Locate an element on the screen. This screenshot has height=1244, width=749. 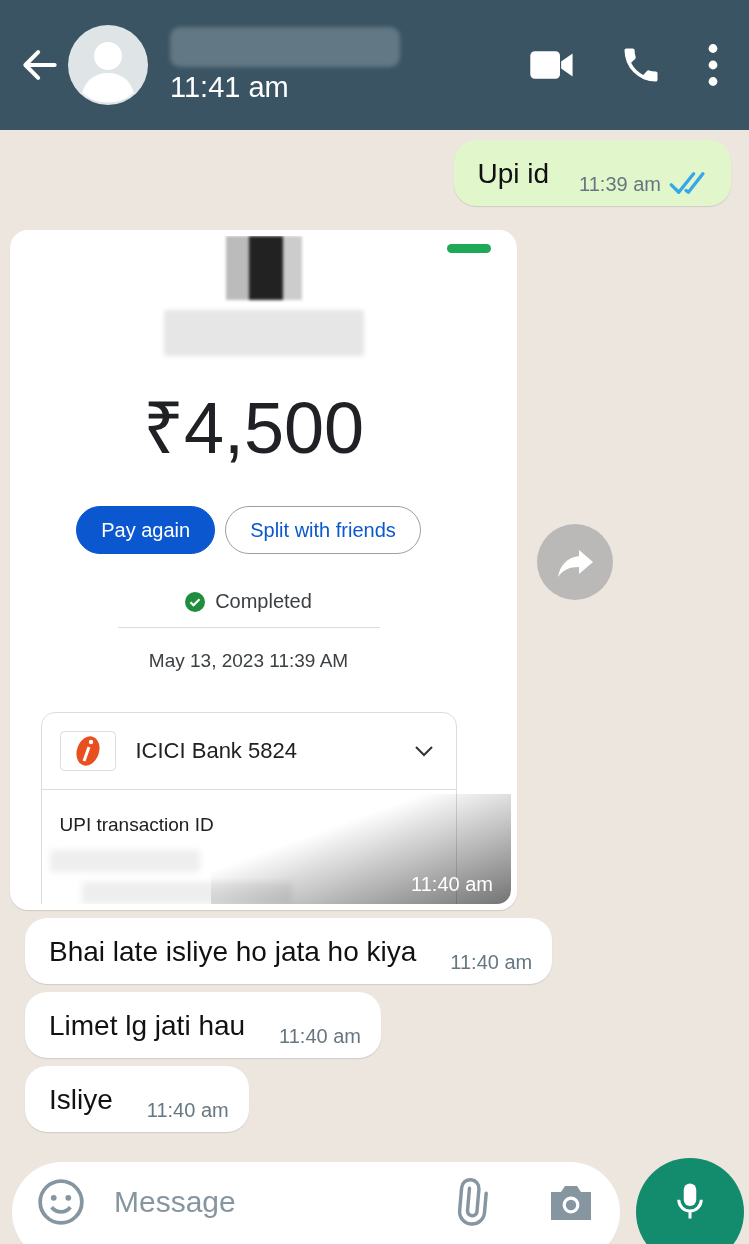
emoji-icon is located at coordinates (61, 1202).